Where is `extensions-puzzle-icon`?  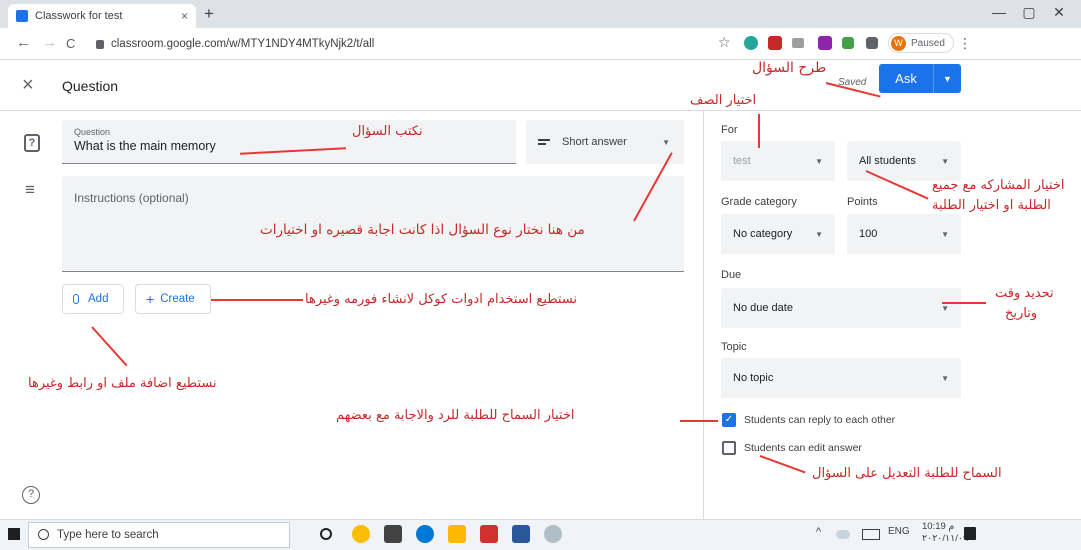
extensions-puzzle-icon is located at coordinates (872, 43).